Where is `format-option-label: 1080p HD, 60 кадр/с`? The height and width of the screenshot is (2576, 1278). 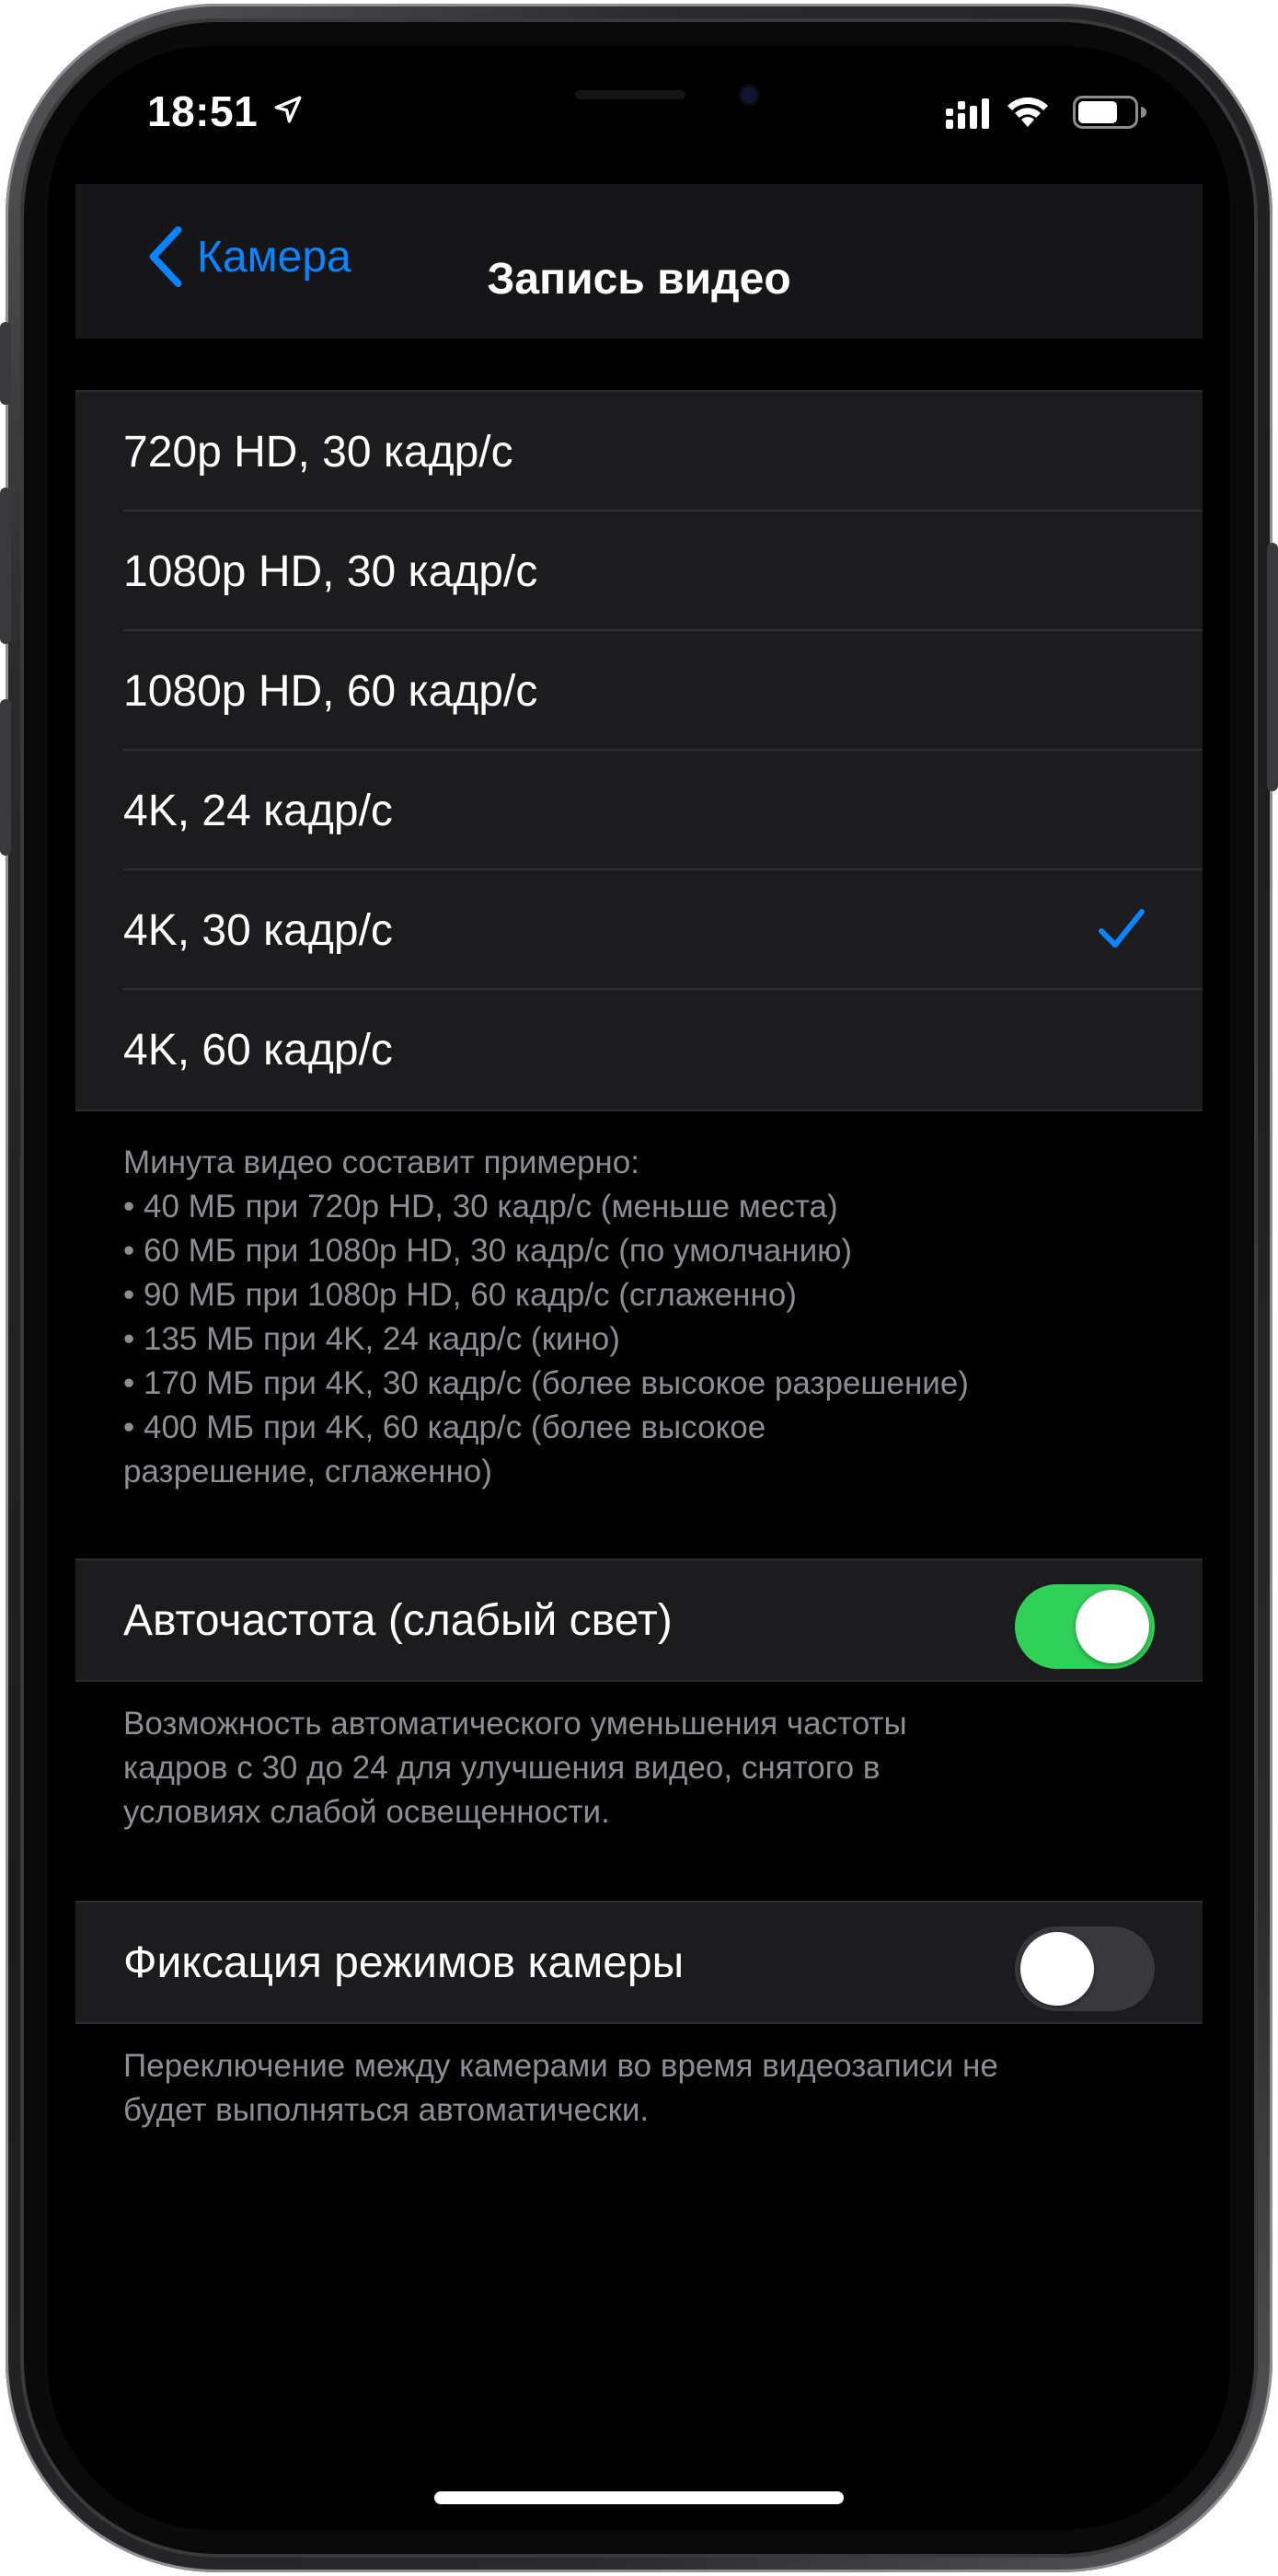 format-option-label: 1080p HD, 60 кадр/с is located at coordinates (330, 691).